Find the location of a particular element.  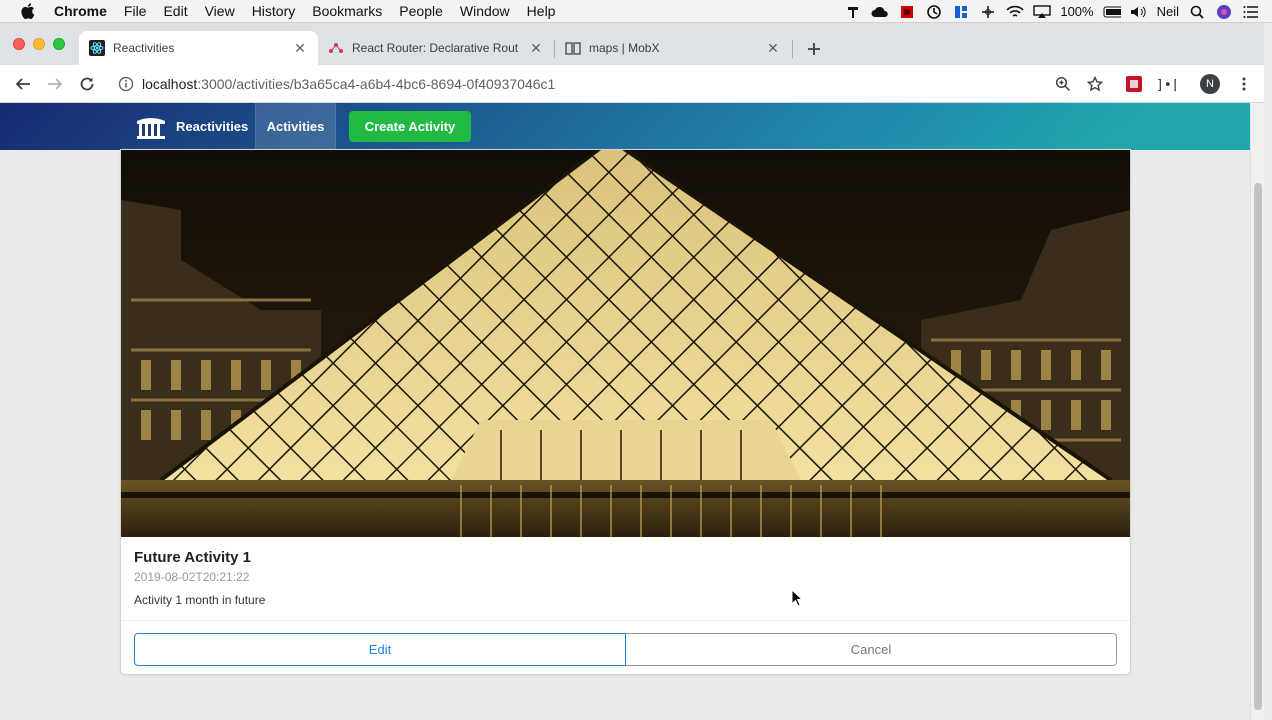

battery-percent: 100% is located at coordinates (1077, 11).